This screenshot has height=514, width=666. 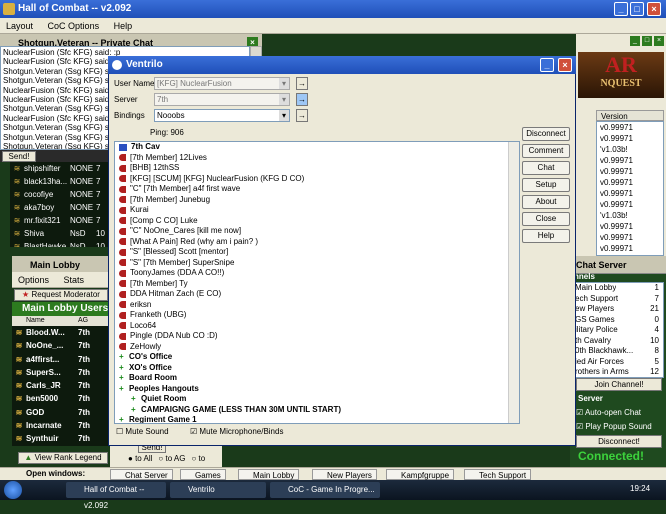 What do you see at coordinates (61, 295) in the screenshot?
I see `request-moderator-button: ★ Request Moderator` at bounding box center [61, 295].